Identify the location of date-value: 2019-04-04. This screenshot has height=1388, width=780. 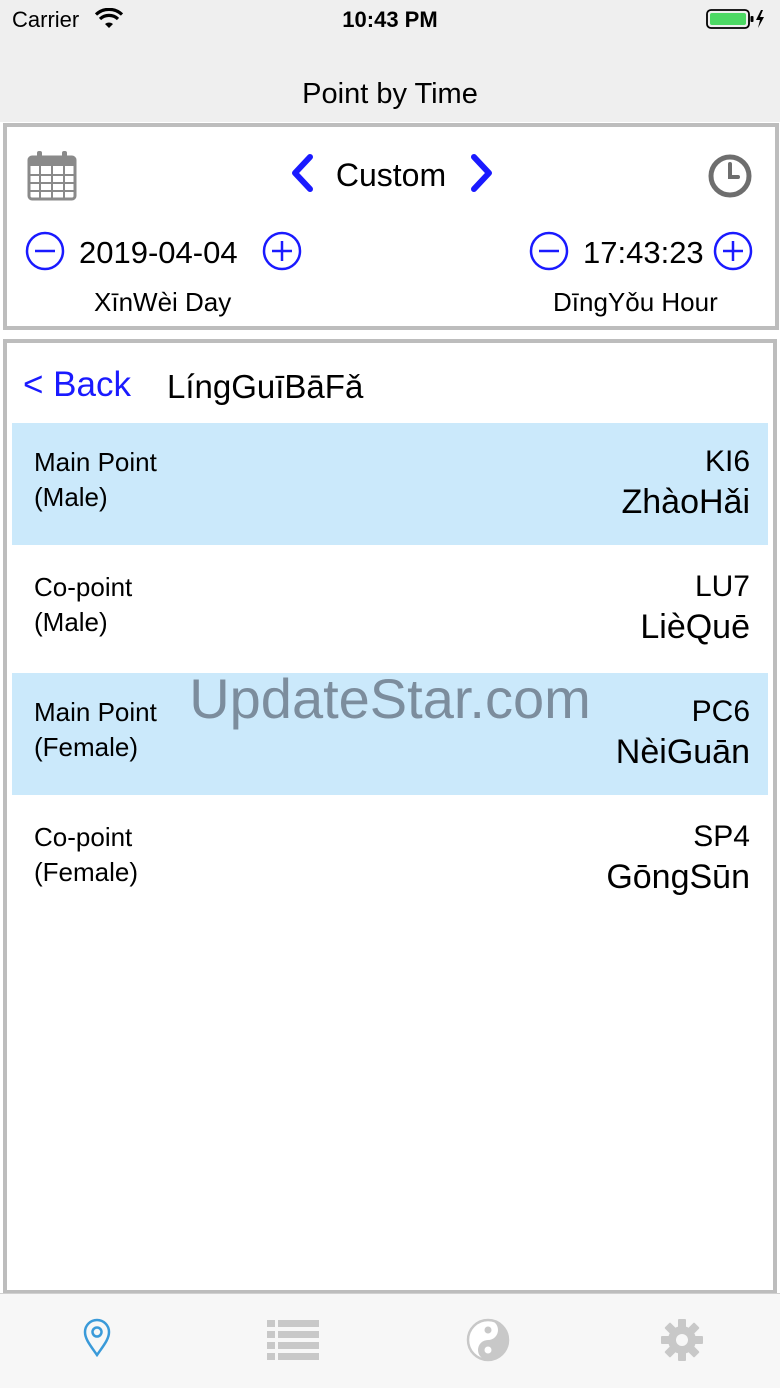
(158, 252).